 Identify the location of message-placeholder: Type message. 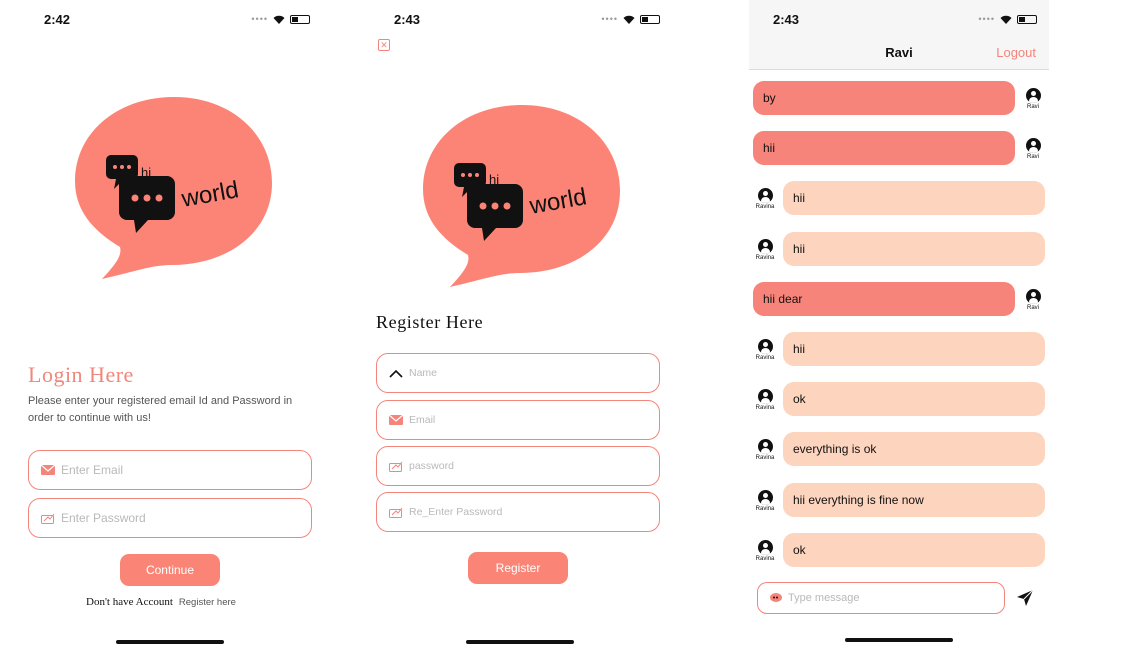
(824, 598).